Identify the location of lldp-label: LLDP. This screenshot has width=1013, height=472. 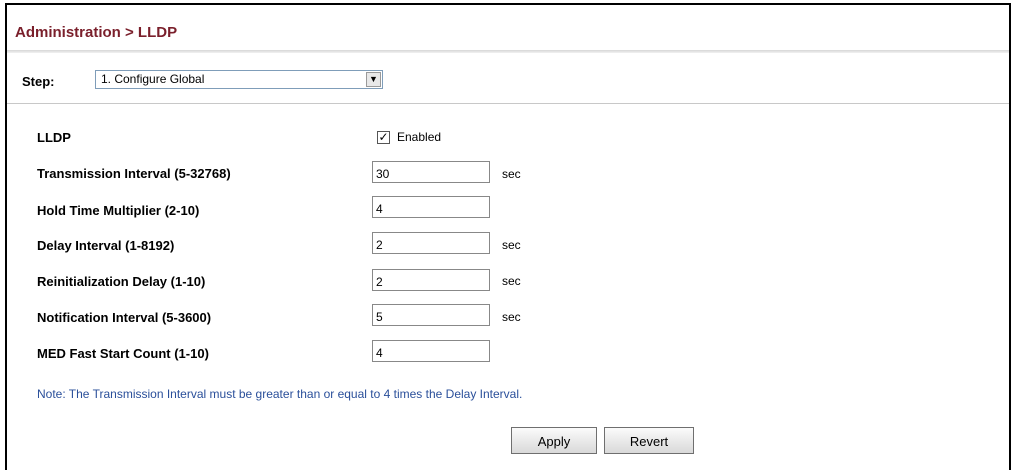
(54, 137).